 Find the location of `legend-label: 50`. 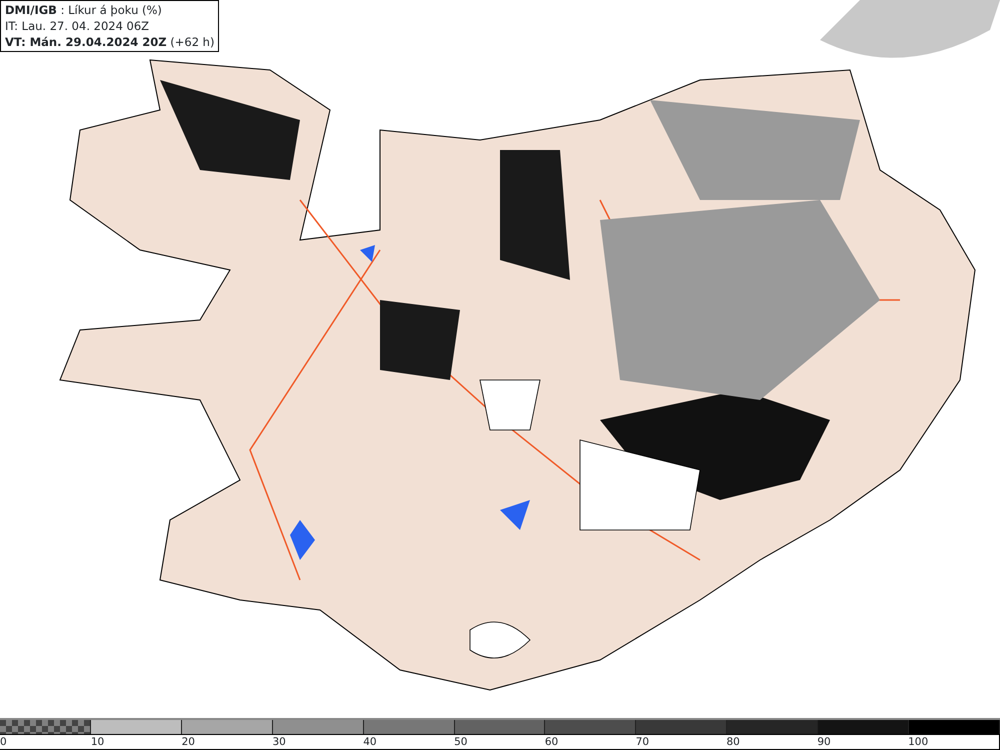

legend-label: 50 is located at coordinates (461, 742).